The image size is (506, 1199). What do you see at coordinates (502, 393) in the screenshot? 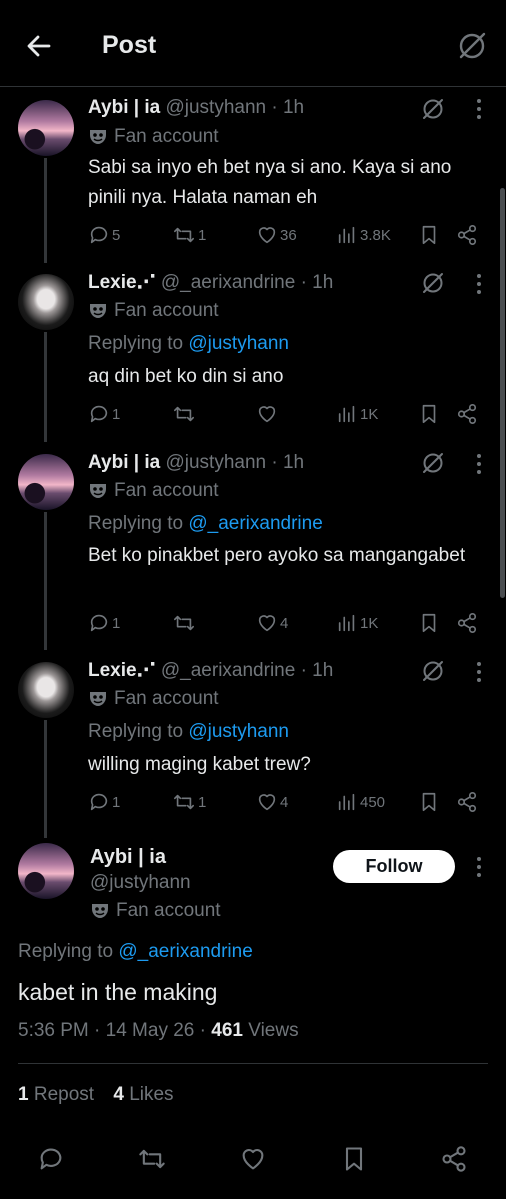
I see `scrollbar` at bounding box center [502, 393].